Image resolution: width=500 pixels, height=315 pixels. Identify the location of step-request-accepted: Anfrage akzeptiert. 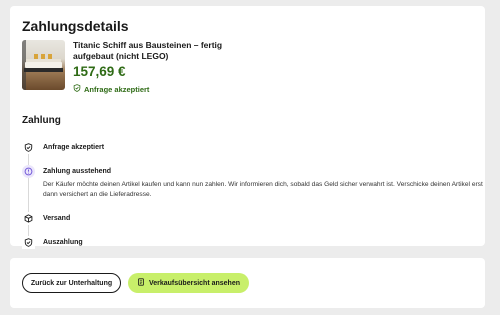
(63, 147).